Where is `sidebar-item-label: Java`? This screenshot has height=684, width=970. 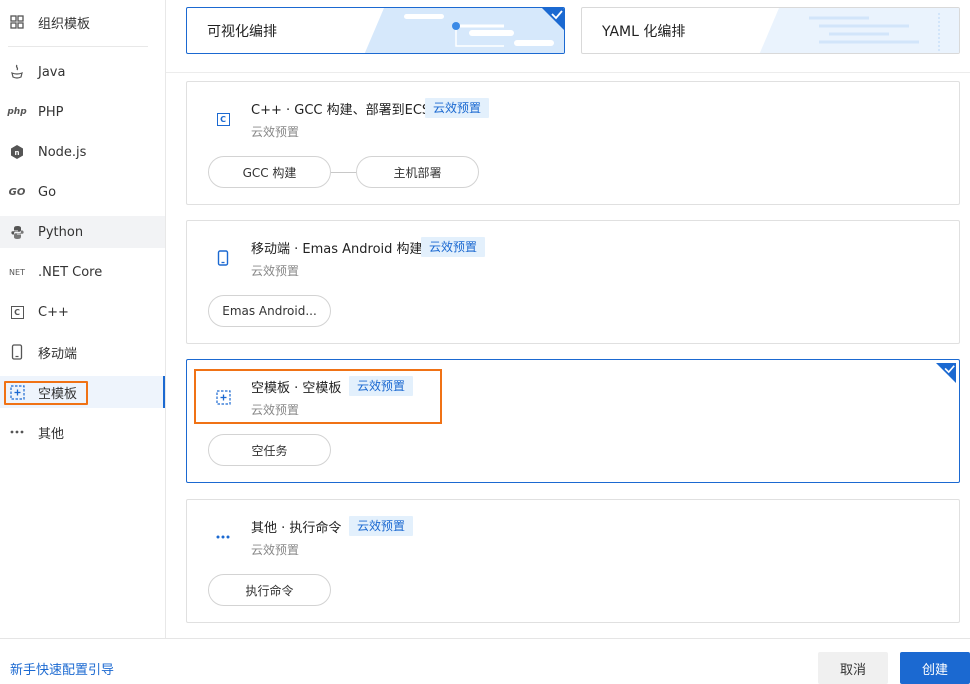 sidebar-item-label: Java is located at coordinates (52, 72).